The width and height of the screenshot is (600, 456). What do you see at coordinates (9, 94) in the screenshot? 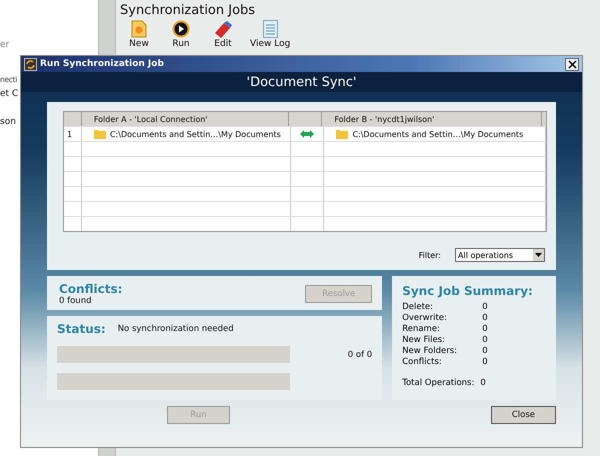
I see `sidebar-text: et C` at bounding box center [9, 94].